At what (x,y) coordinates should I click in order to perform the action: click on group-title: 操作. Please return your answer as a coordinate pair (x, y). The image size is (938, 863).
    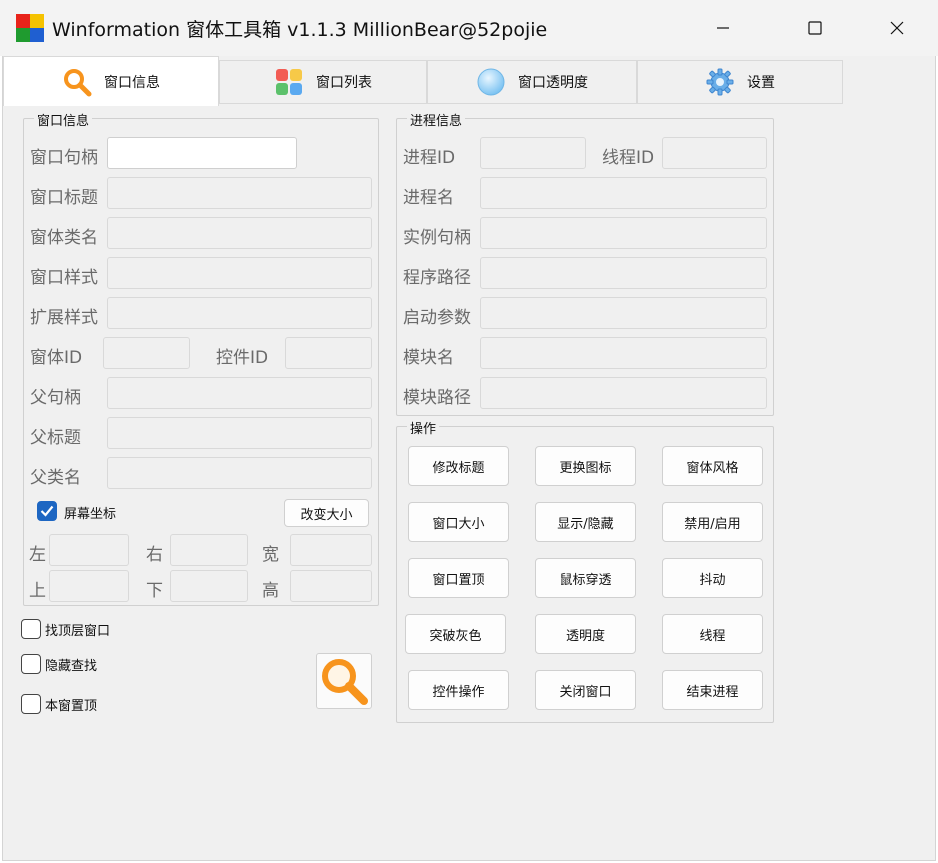
    Looking at the image, I should click on (423, 427).